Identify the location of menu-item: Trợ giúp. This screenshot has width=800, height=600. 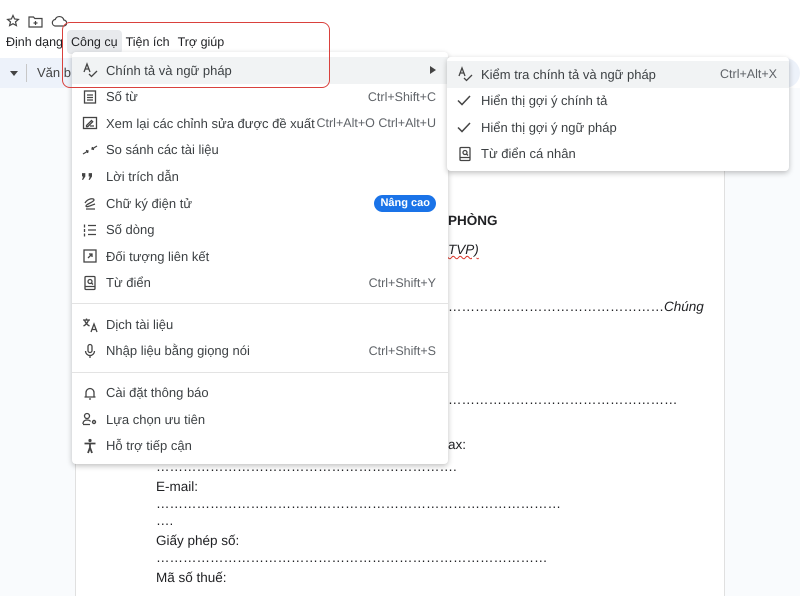
(201, 42).